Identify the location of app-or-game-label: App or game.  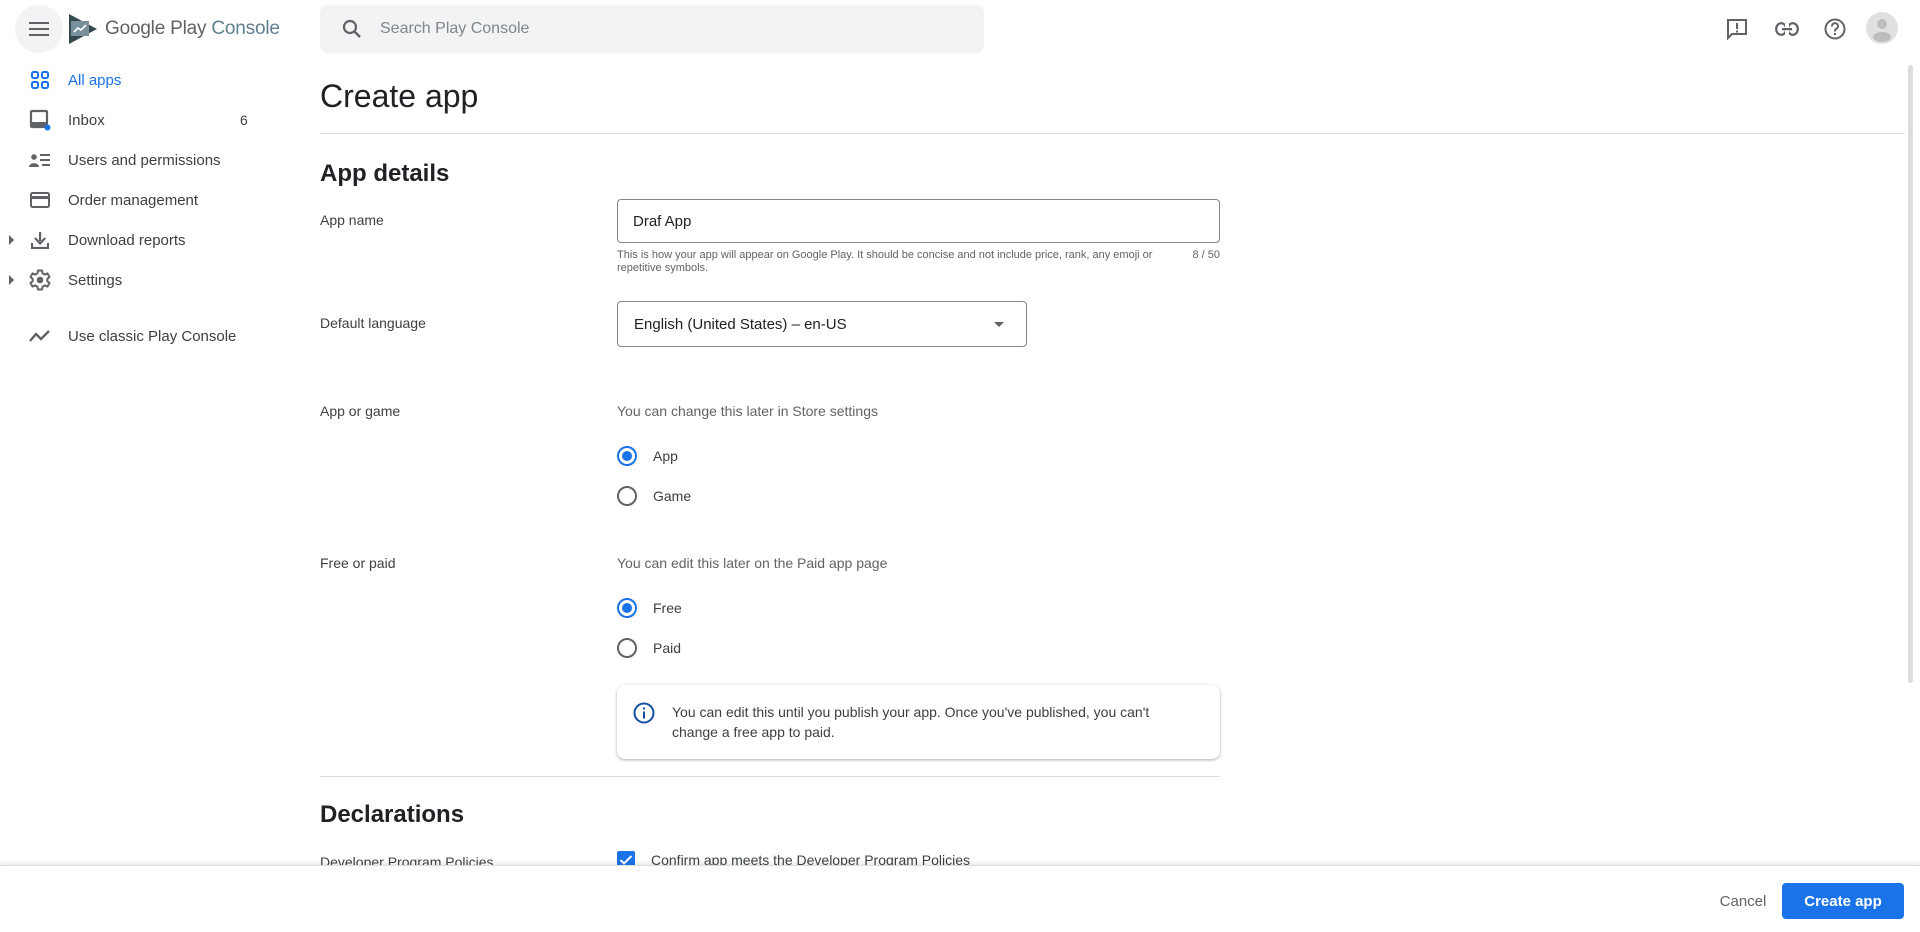
(360, 411).